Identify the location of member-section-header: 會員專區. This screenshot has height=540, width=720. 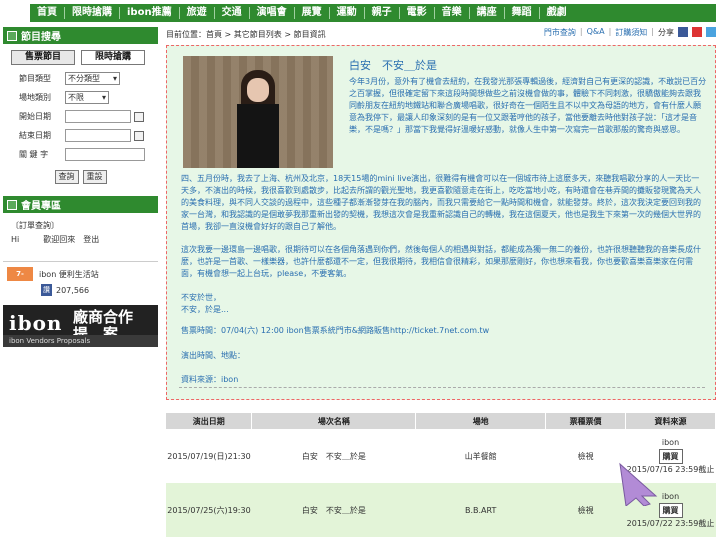
(80, 204).